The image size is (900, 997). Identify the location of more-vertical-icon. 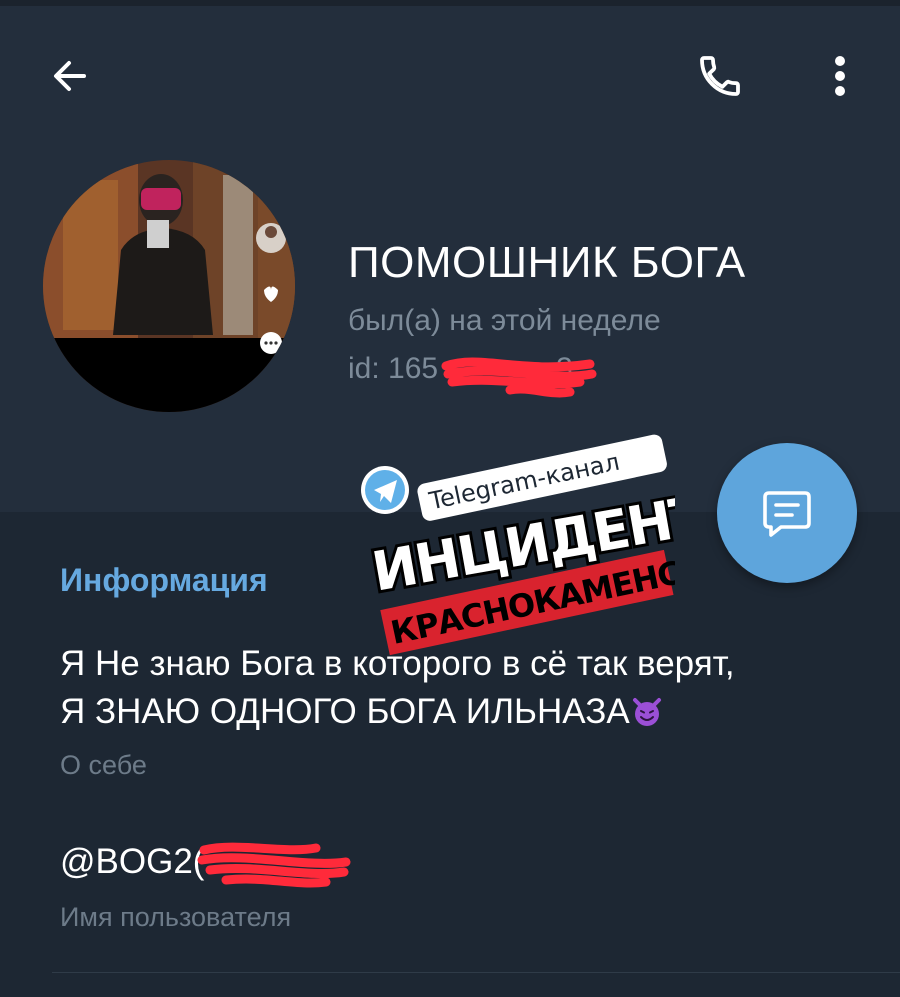
(840, 76).